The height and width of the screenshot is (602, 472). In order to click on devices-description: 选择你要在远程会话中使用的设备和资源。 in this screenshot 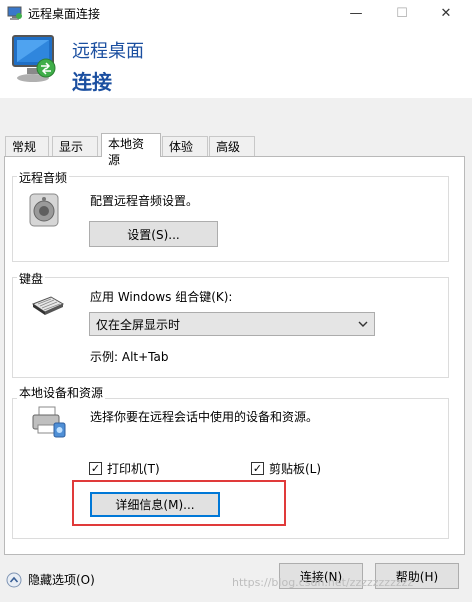, I will do `click(204, 417)`.